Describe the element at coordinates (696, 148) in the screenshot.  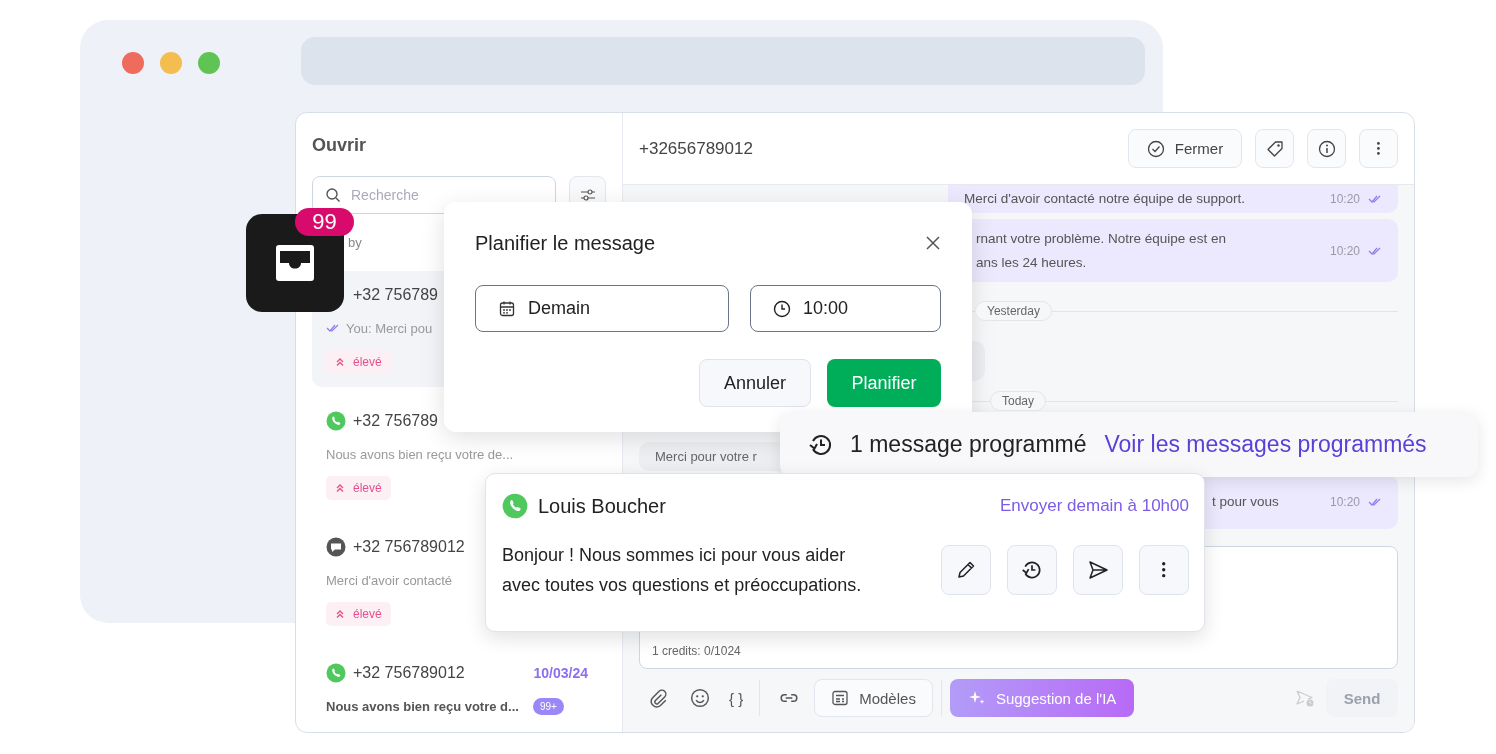
I see `contact-phone: +32656789012` at that location.